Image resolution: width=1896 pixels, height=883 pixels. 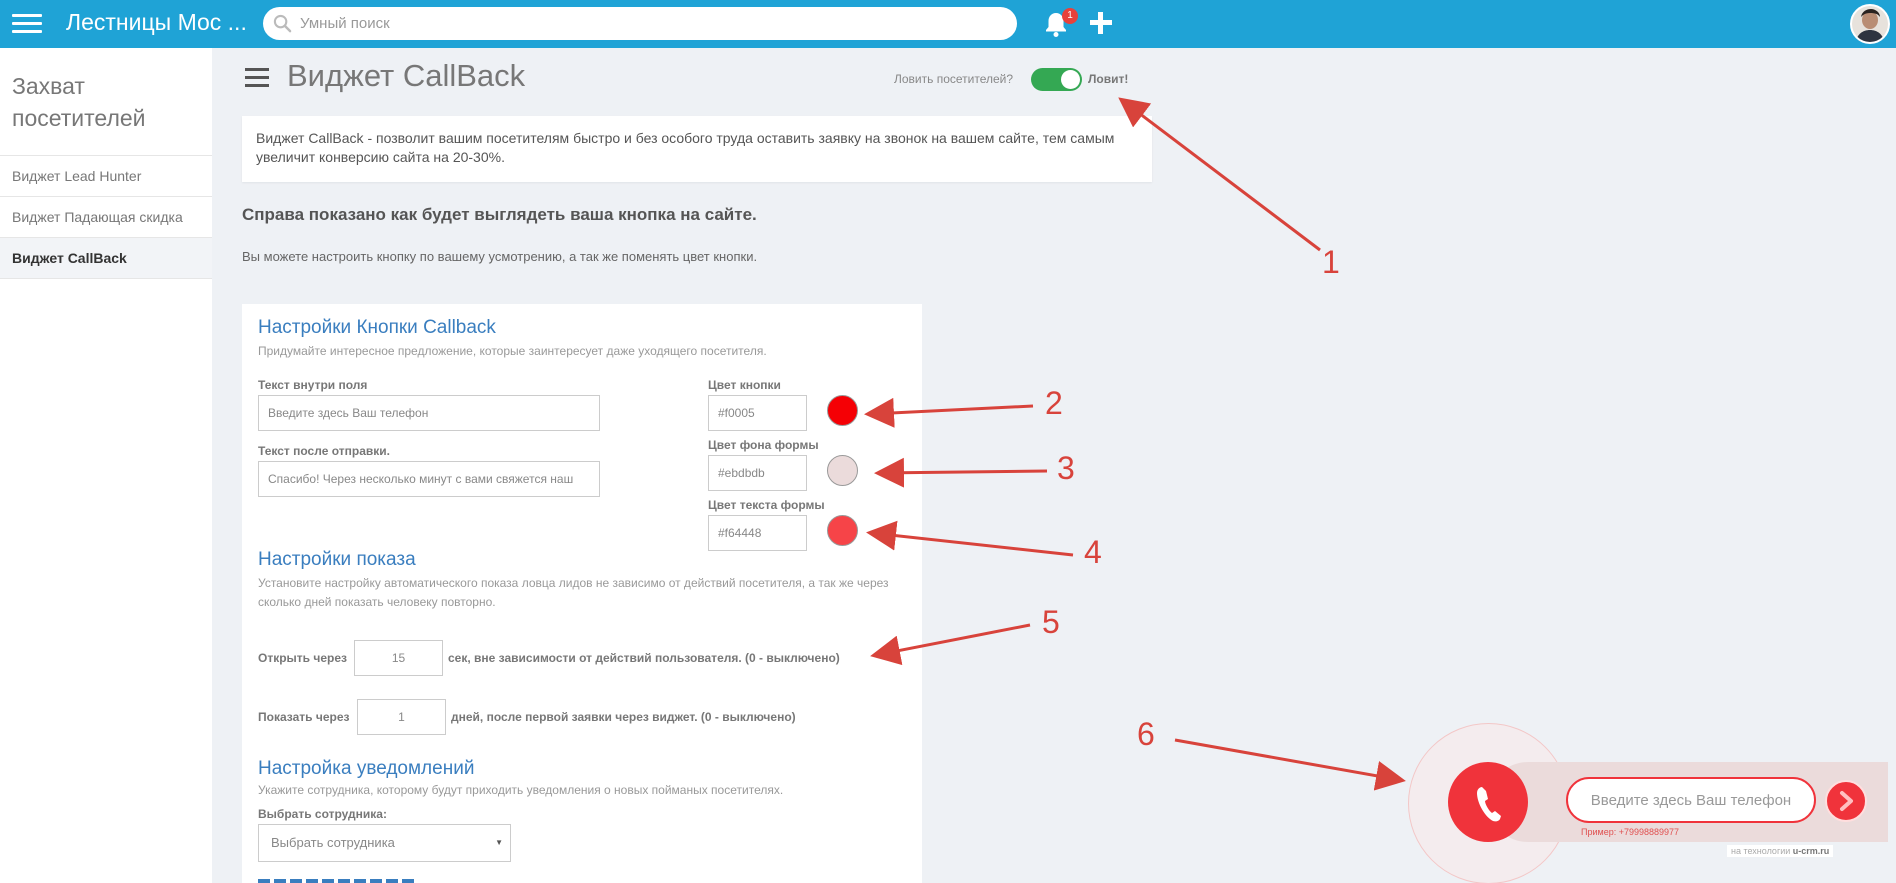 What do you see at coordinates (763, 445) in the screenshot?
I see `form-bg-color-label: Цвет фона формы` at bounding box center [763, 445].